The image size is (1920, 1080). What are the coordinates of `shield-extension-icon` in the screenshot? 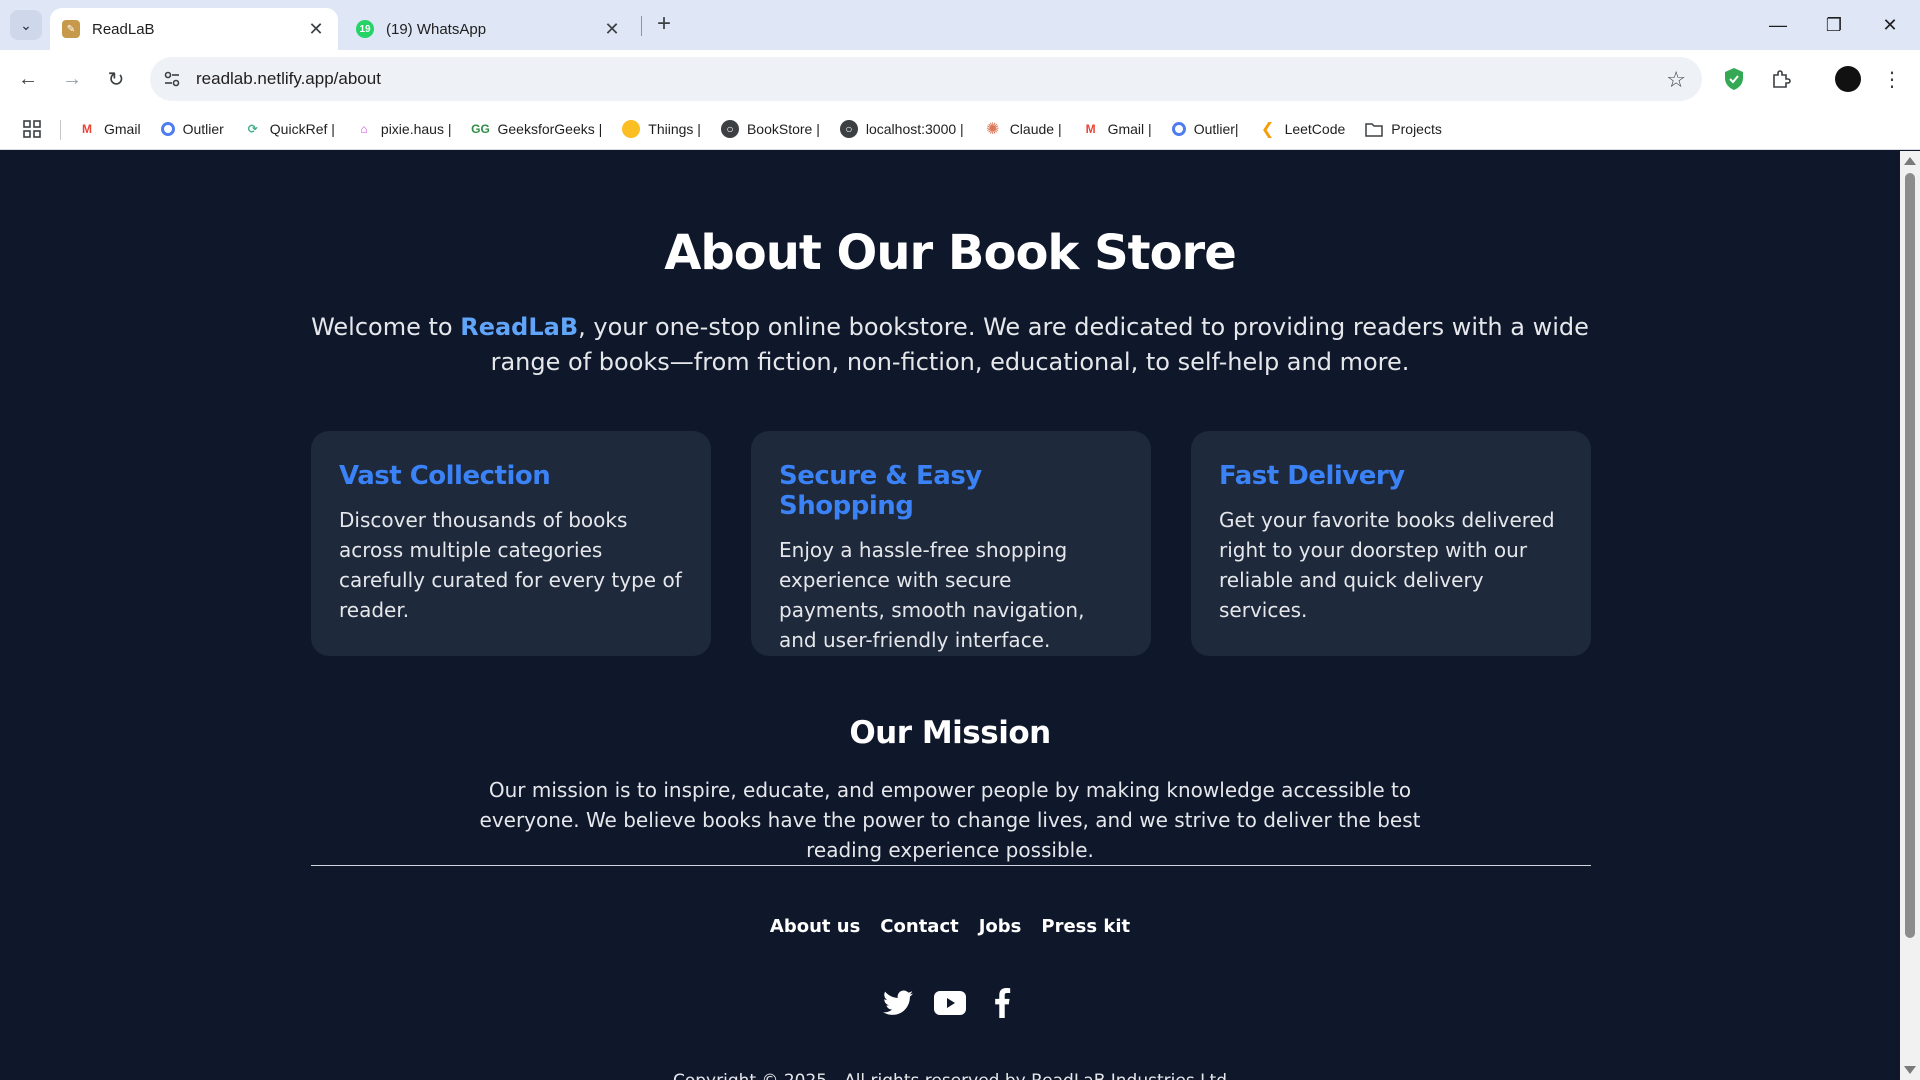 It's located at (1734, 79).